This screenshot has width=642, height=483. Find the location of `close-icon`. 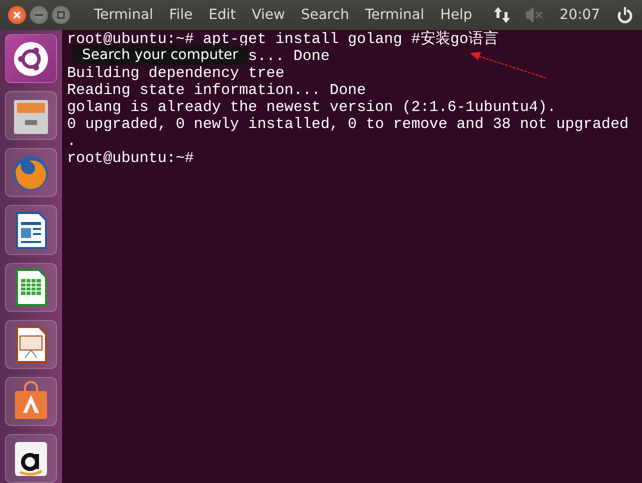

close-icon is located at coordinates (17, 15).